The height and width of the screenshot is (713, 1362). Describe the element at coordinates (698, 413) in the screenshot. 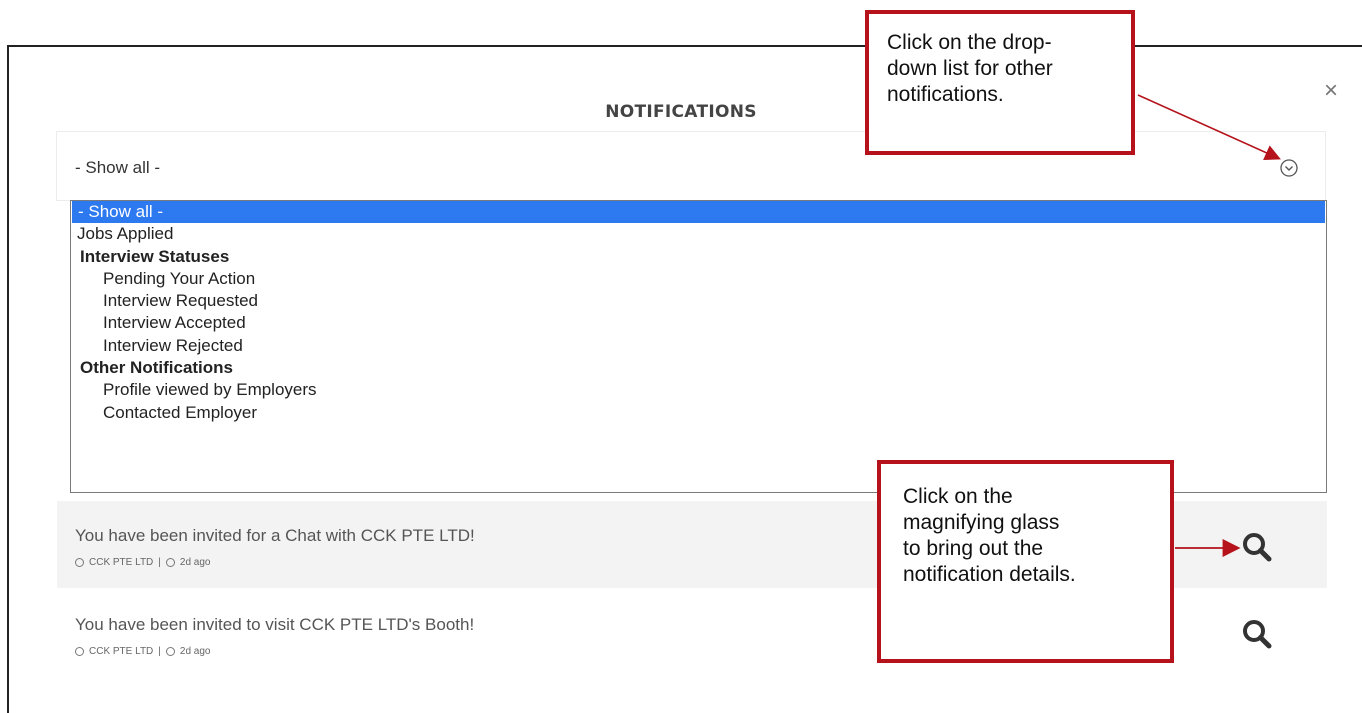

I see `option-contacted-employer: Contacted Employer` at that location.